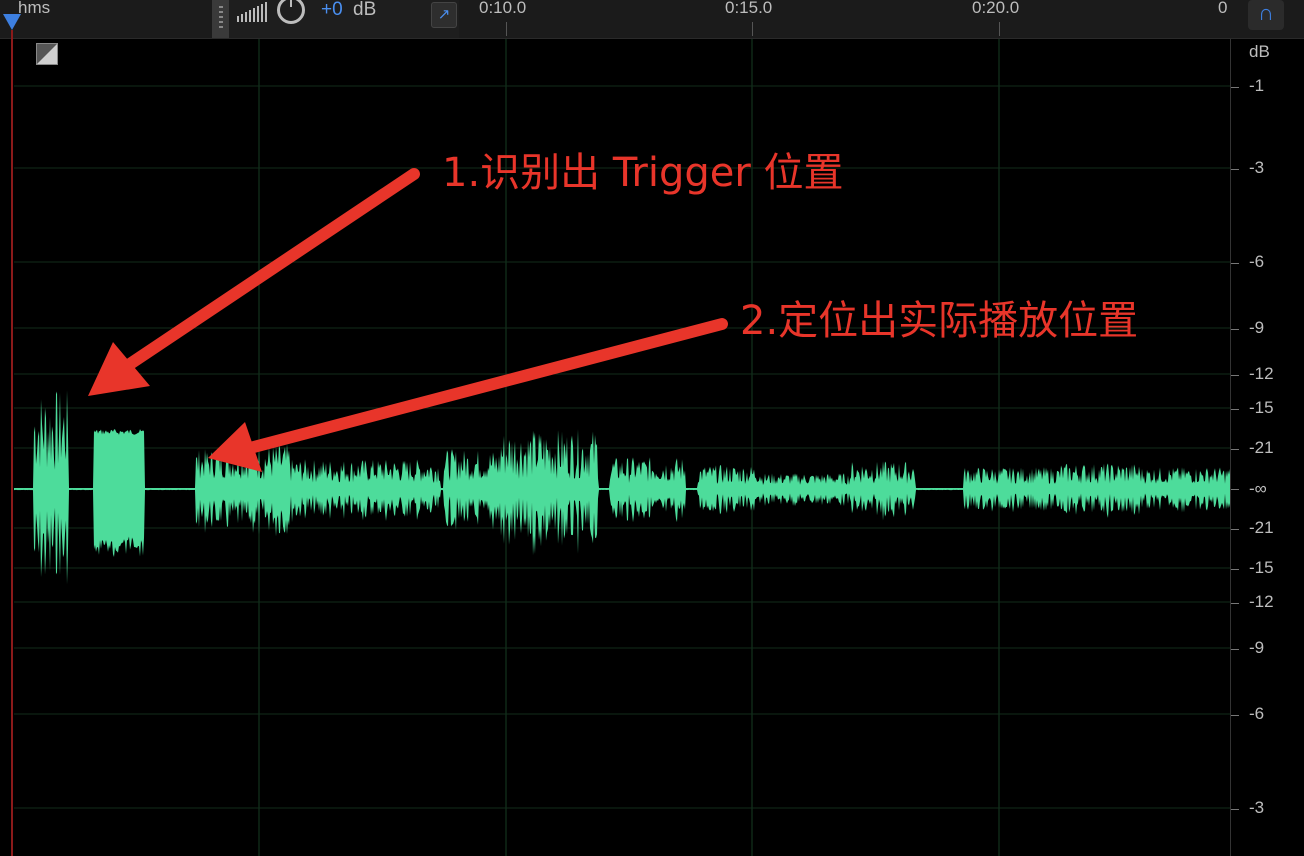 The width and height of the screenshot is (1304, 856). What do you see at coordinates (939, 321) in the screenshot?
I see `annotation-playback-label: 2.定位出实际播放位置` at bounding box center [939, 321].